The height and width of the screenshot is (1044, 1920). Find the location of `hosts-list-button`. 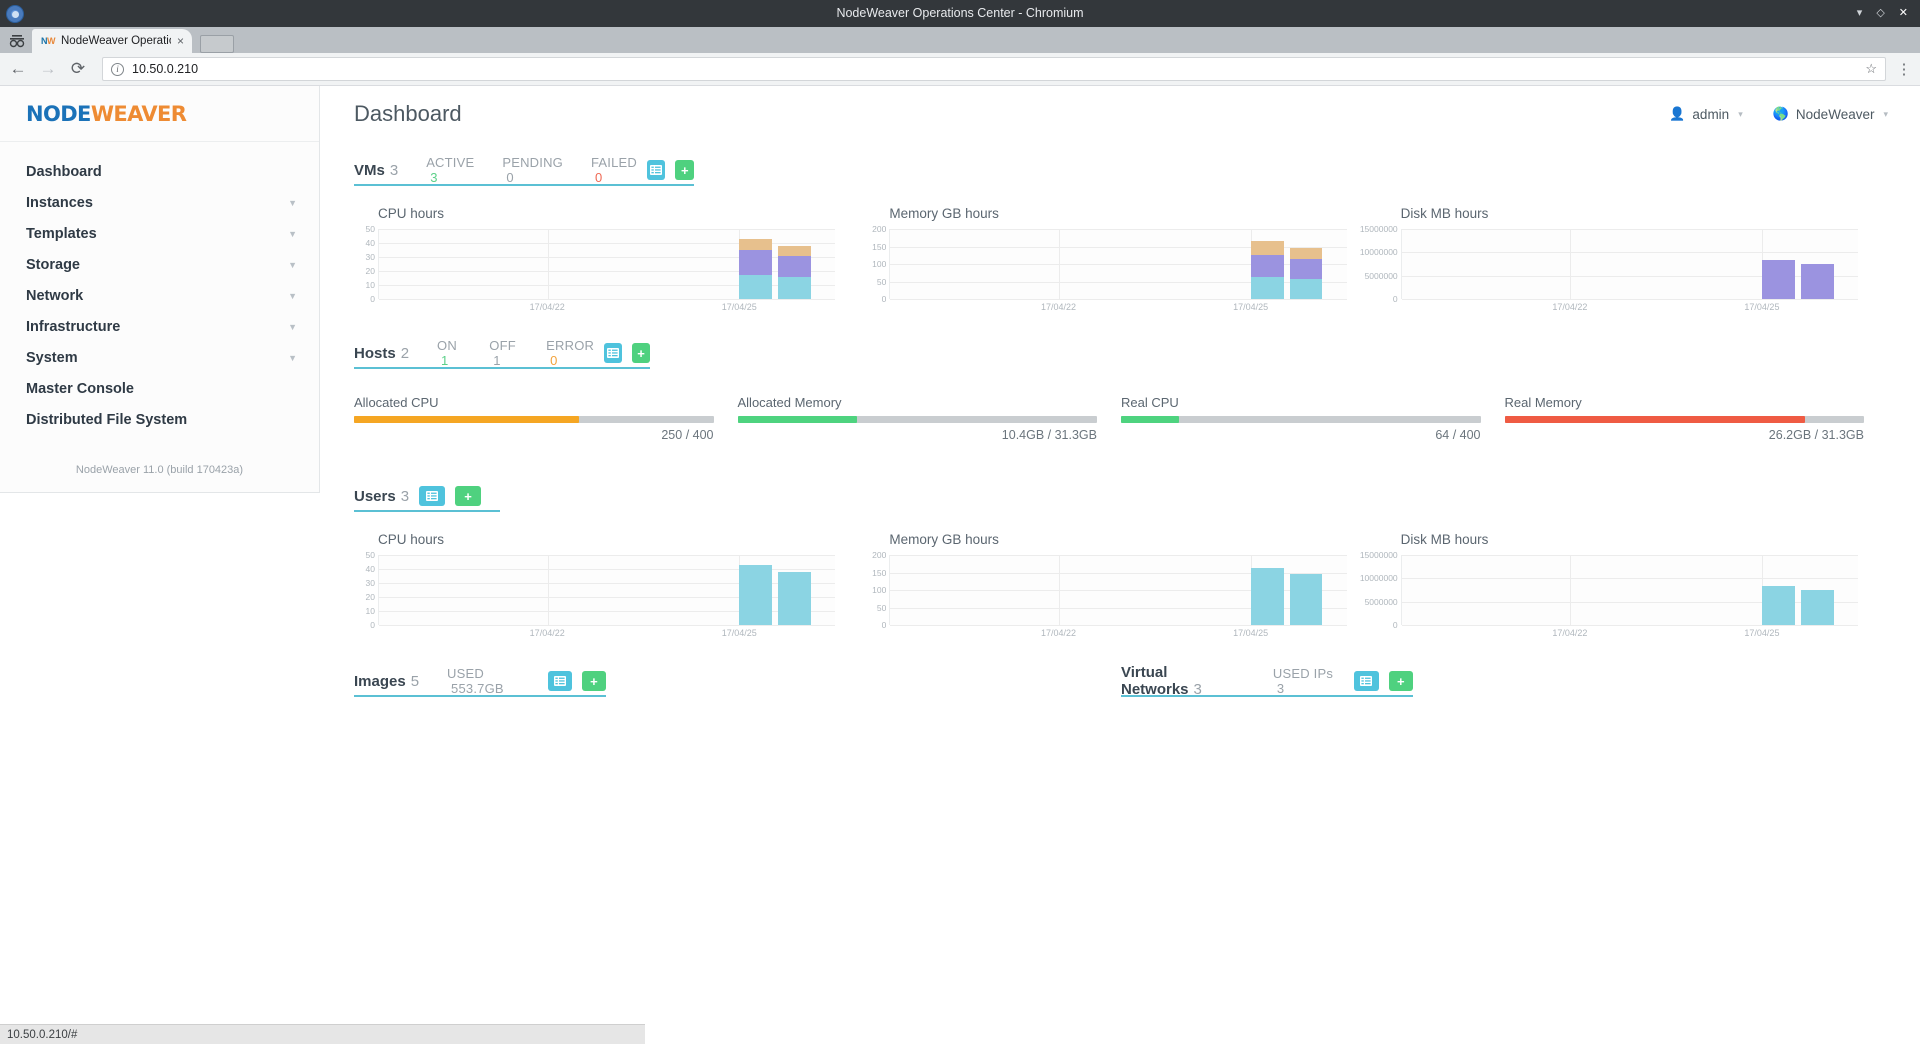

hosts-list-button is located at coordinates (613, 353).